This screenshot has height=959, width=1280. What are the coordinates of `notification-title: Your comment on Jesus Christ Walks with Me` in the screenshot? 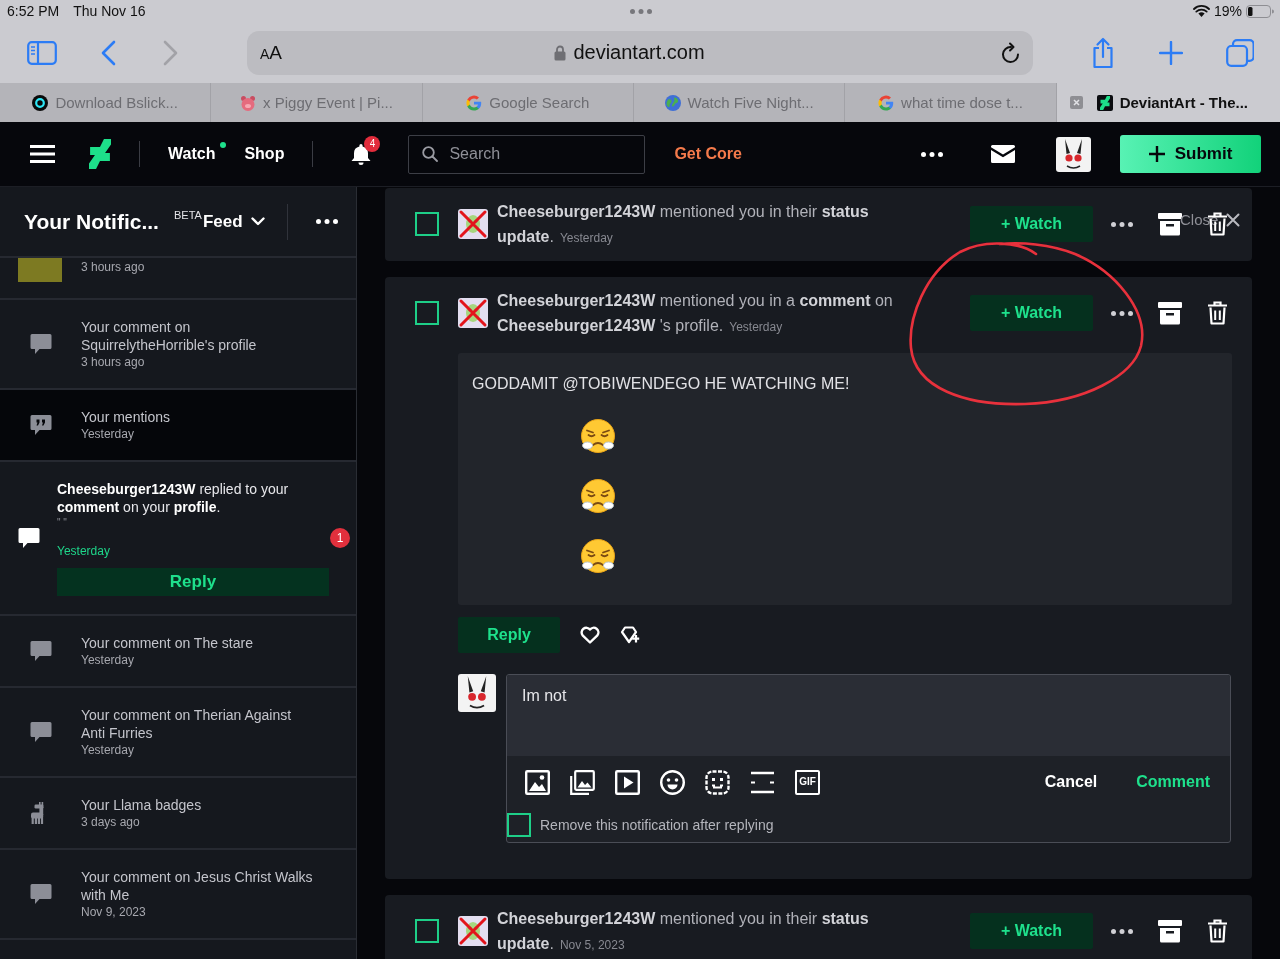 It's located at (197, 886).